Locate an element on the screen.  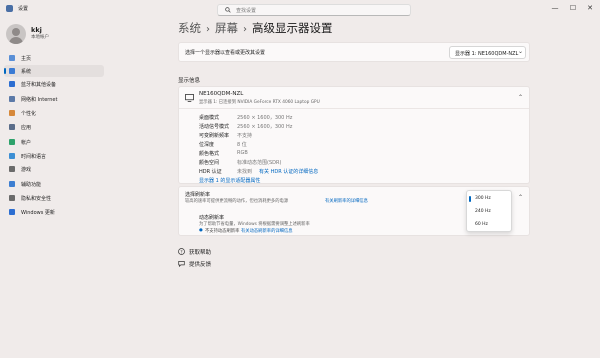
sidebar-item-label: 系统 is located at coordinates (26, 72).